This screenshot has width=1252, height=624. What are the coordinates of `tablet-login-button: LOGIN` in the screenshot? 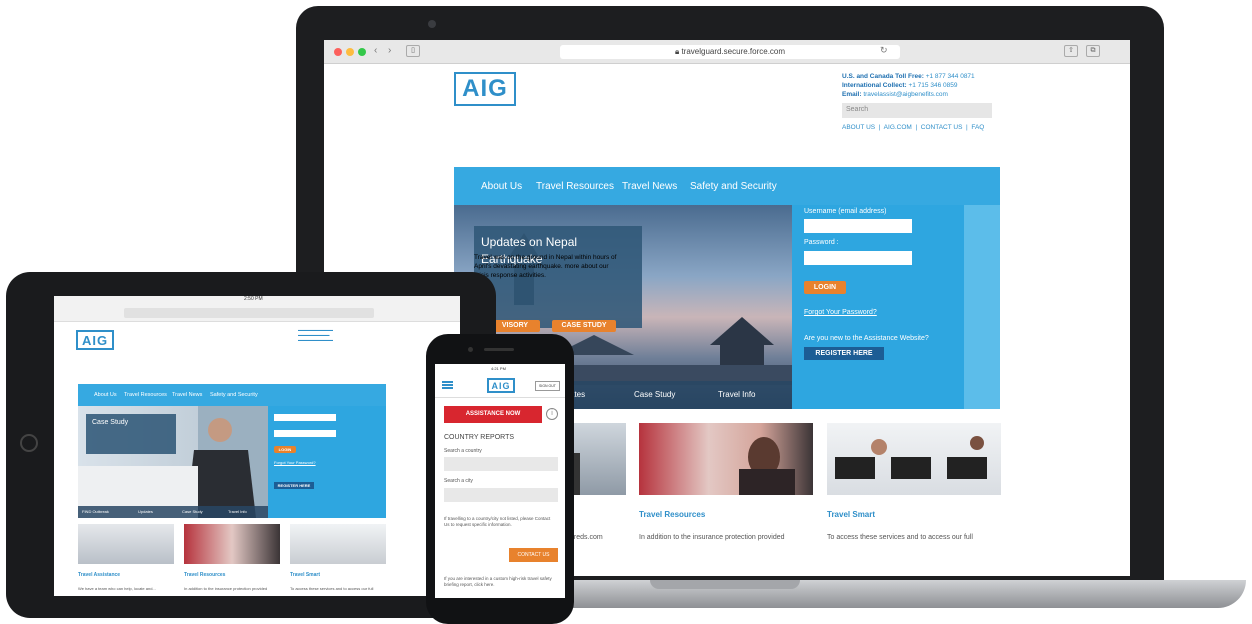 It's located at (285, 449).